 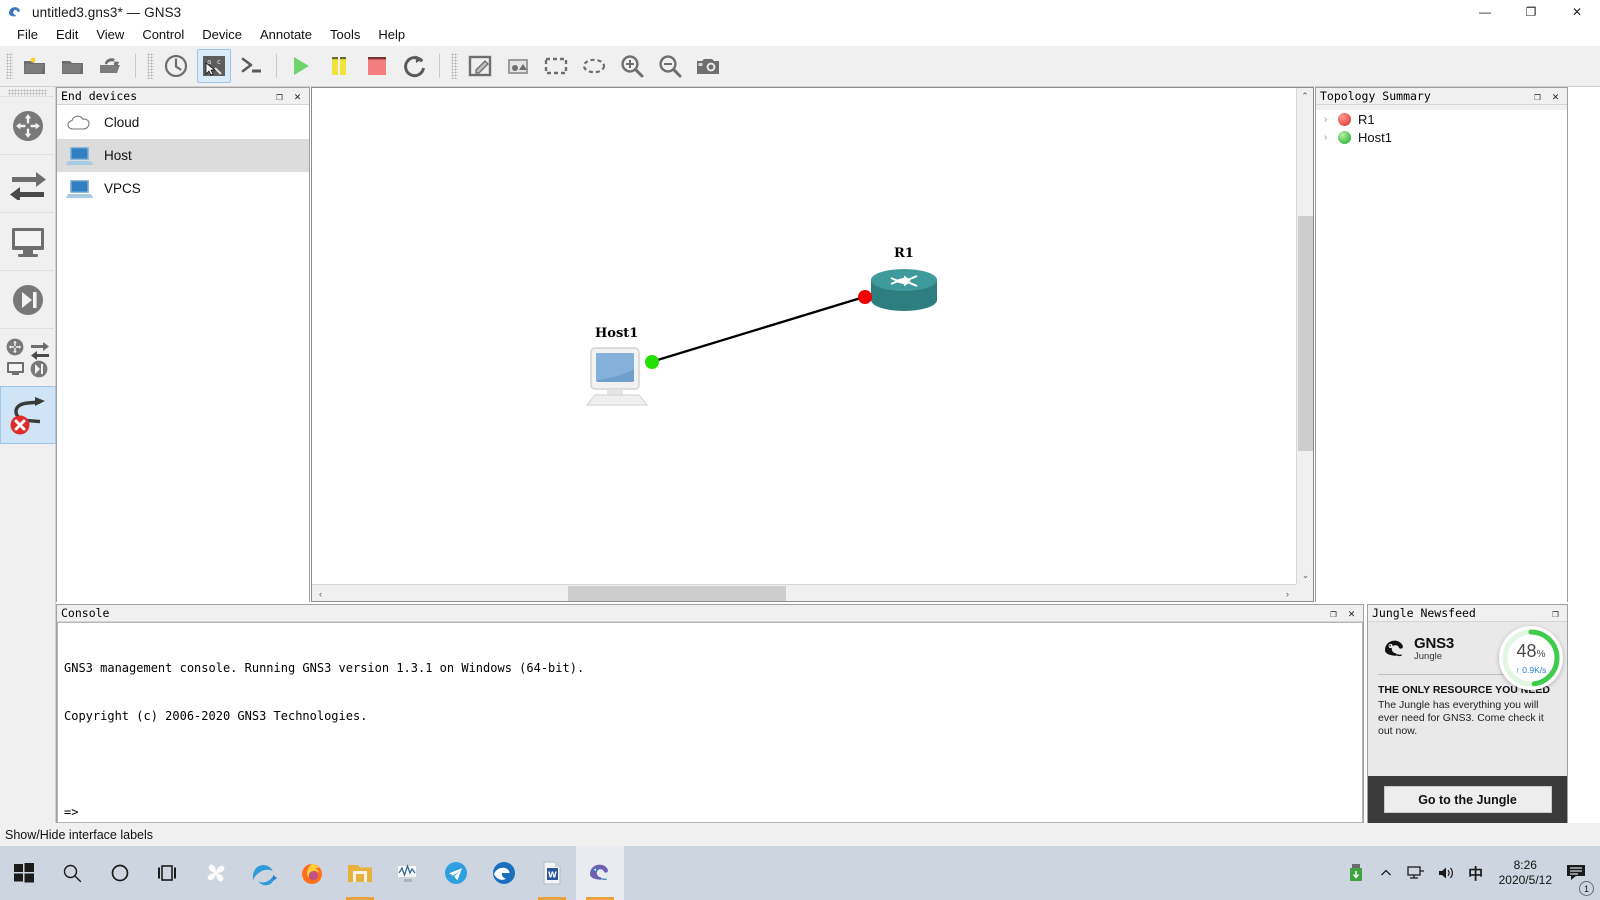 I want to click on menu-tools: Tools, so click(x=345, y=35).